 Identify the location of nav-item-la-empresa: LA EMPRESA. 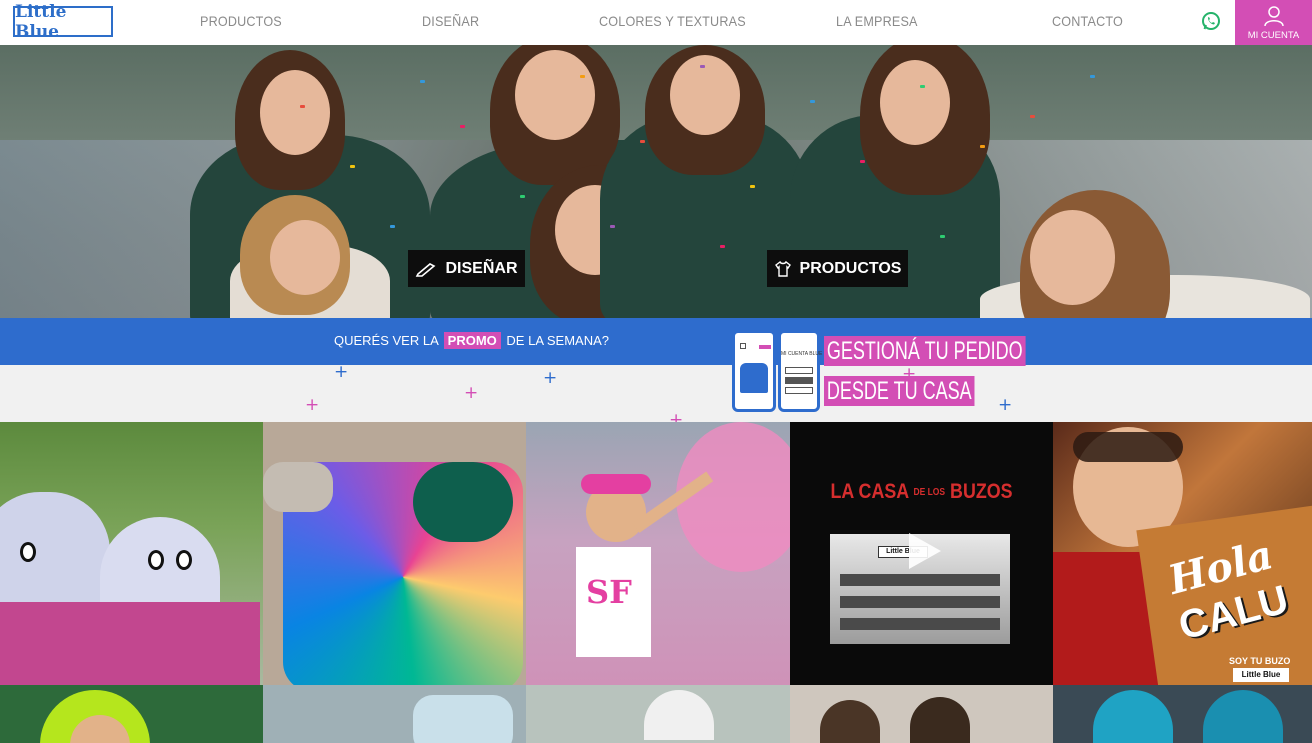
(877, 22).